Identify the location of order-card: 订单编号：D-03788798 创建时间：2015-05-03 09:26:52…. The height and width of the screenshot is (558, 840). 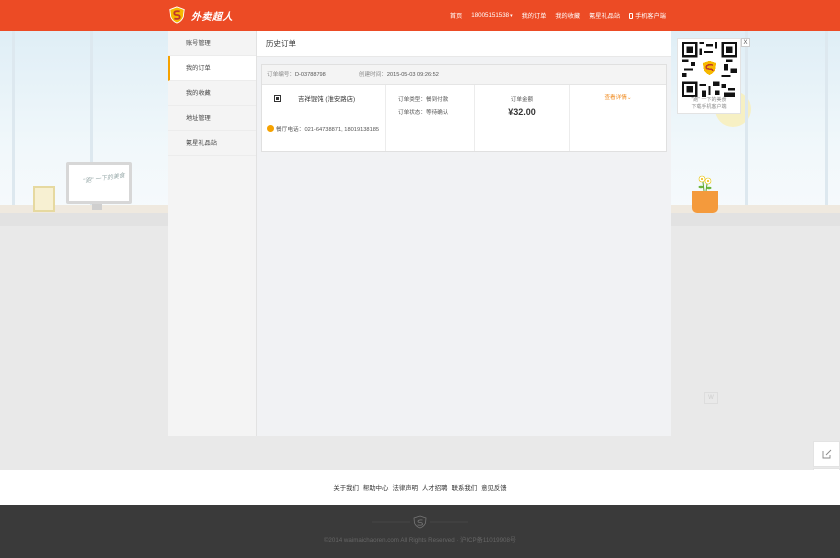
(464, 108).